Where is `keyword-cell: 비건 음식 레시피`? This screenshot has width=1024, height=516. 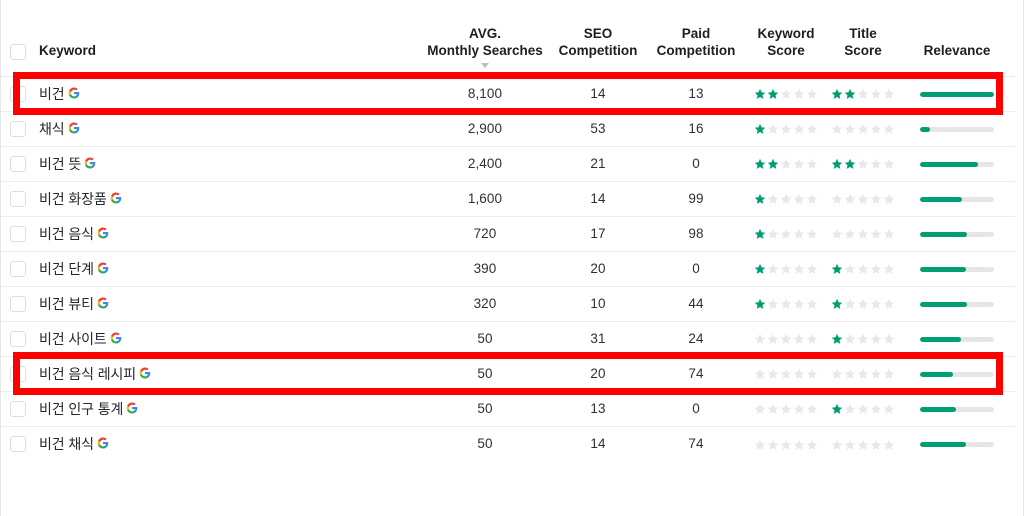
keyword-cell: 비건 음식 레시피 is located at coordinates (228, 373).